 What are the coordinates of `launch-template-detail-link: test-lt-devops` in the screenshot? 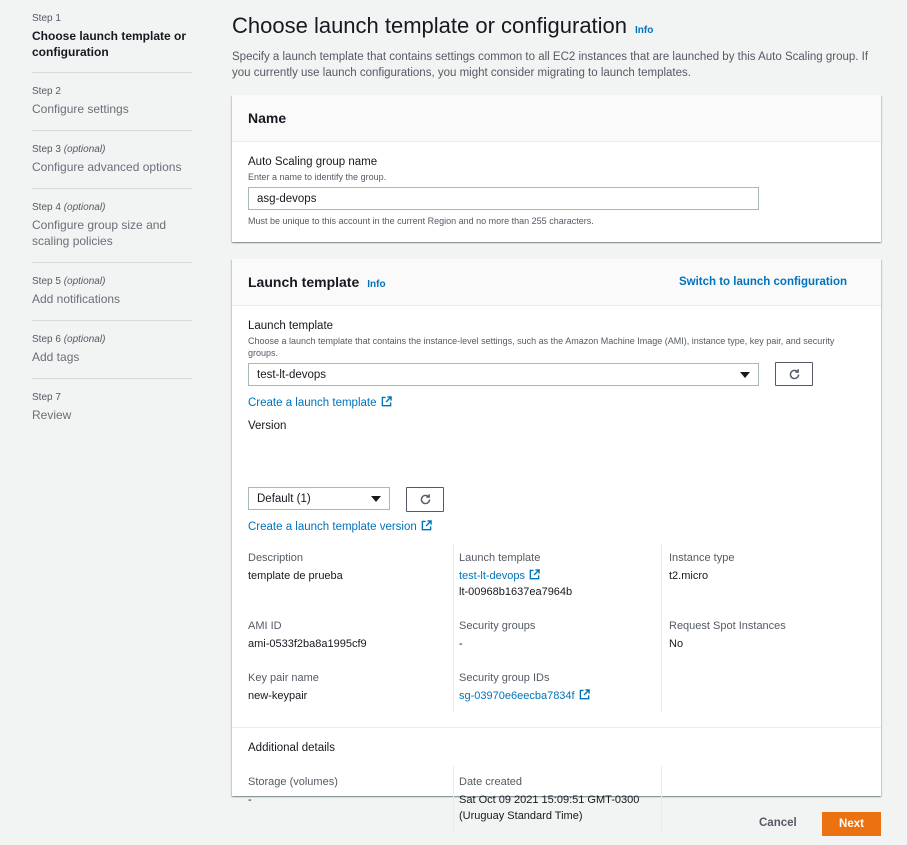 It's located at (515, 576).